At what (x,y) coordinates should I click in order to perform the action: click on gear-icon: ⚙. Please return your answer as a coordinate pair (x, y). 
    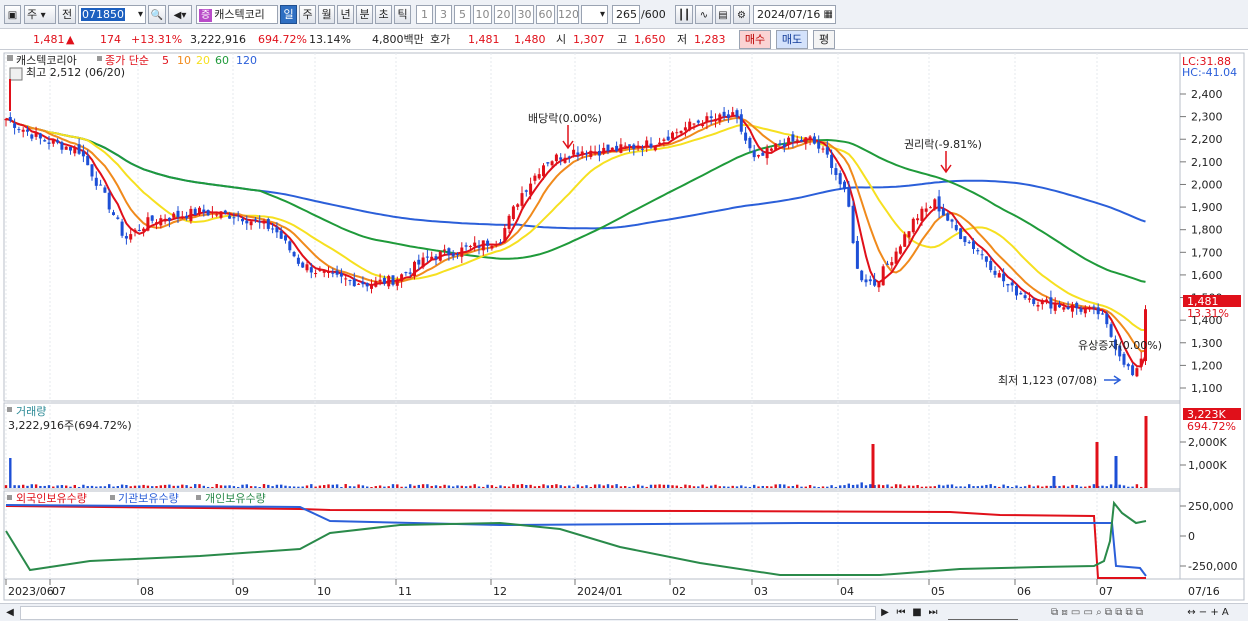
    Looking at the image, I should click on (741, 14).